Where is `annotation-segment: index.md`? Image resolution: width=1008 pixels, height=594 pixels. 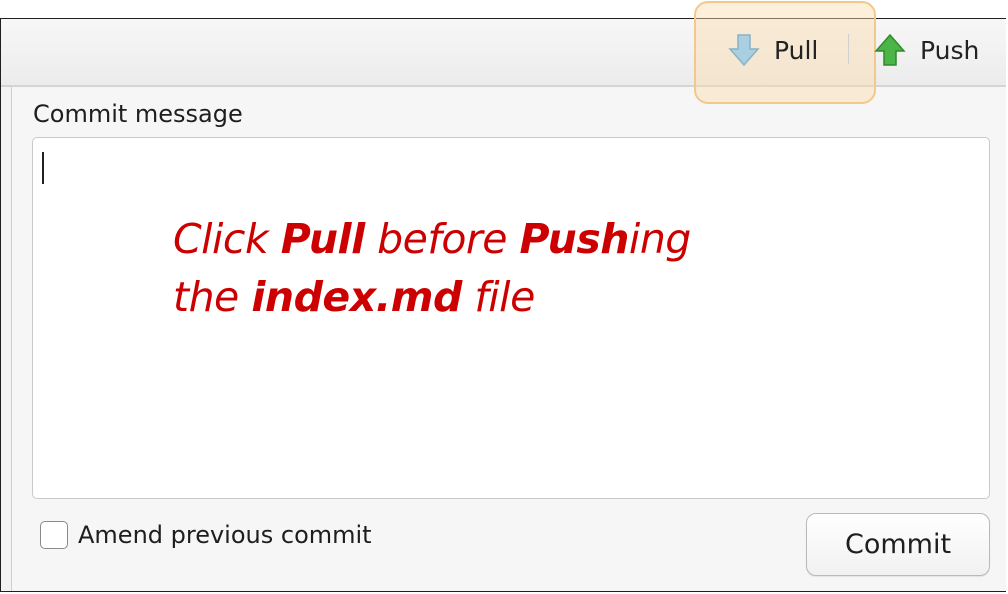 annotation-segment: index.md is located at coordinates (356, 297).